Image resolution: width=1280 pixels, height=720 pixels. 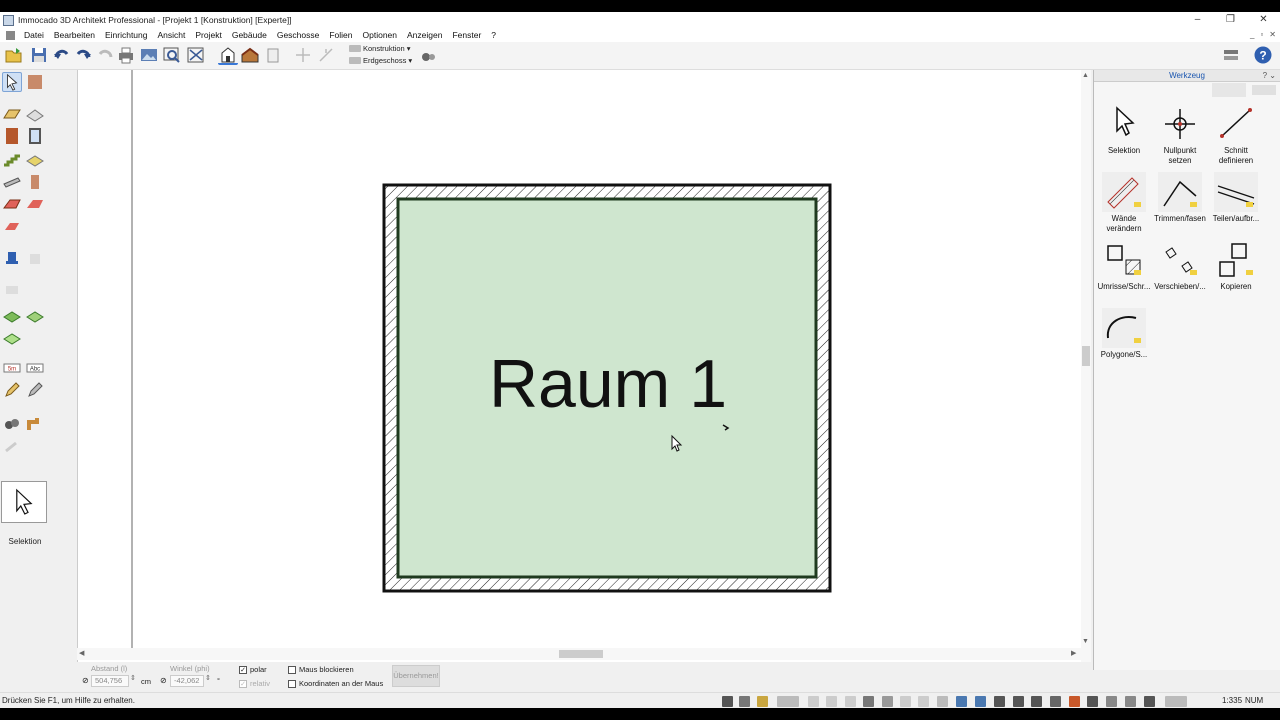 What do you see at coordinates (380, 35) in the screenshot?
I see `menu-optionen: Optionen` at bounding box center [380, 35].